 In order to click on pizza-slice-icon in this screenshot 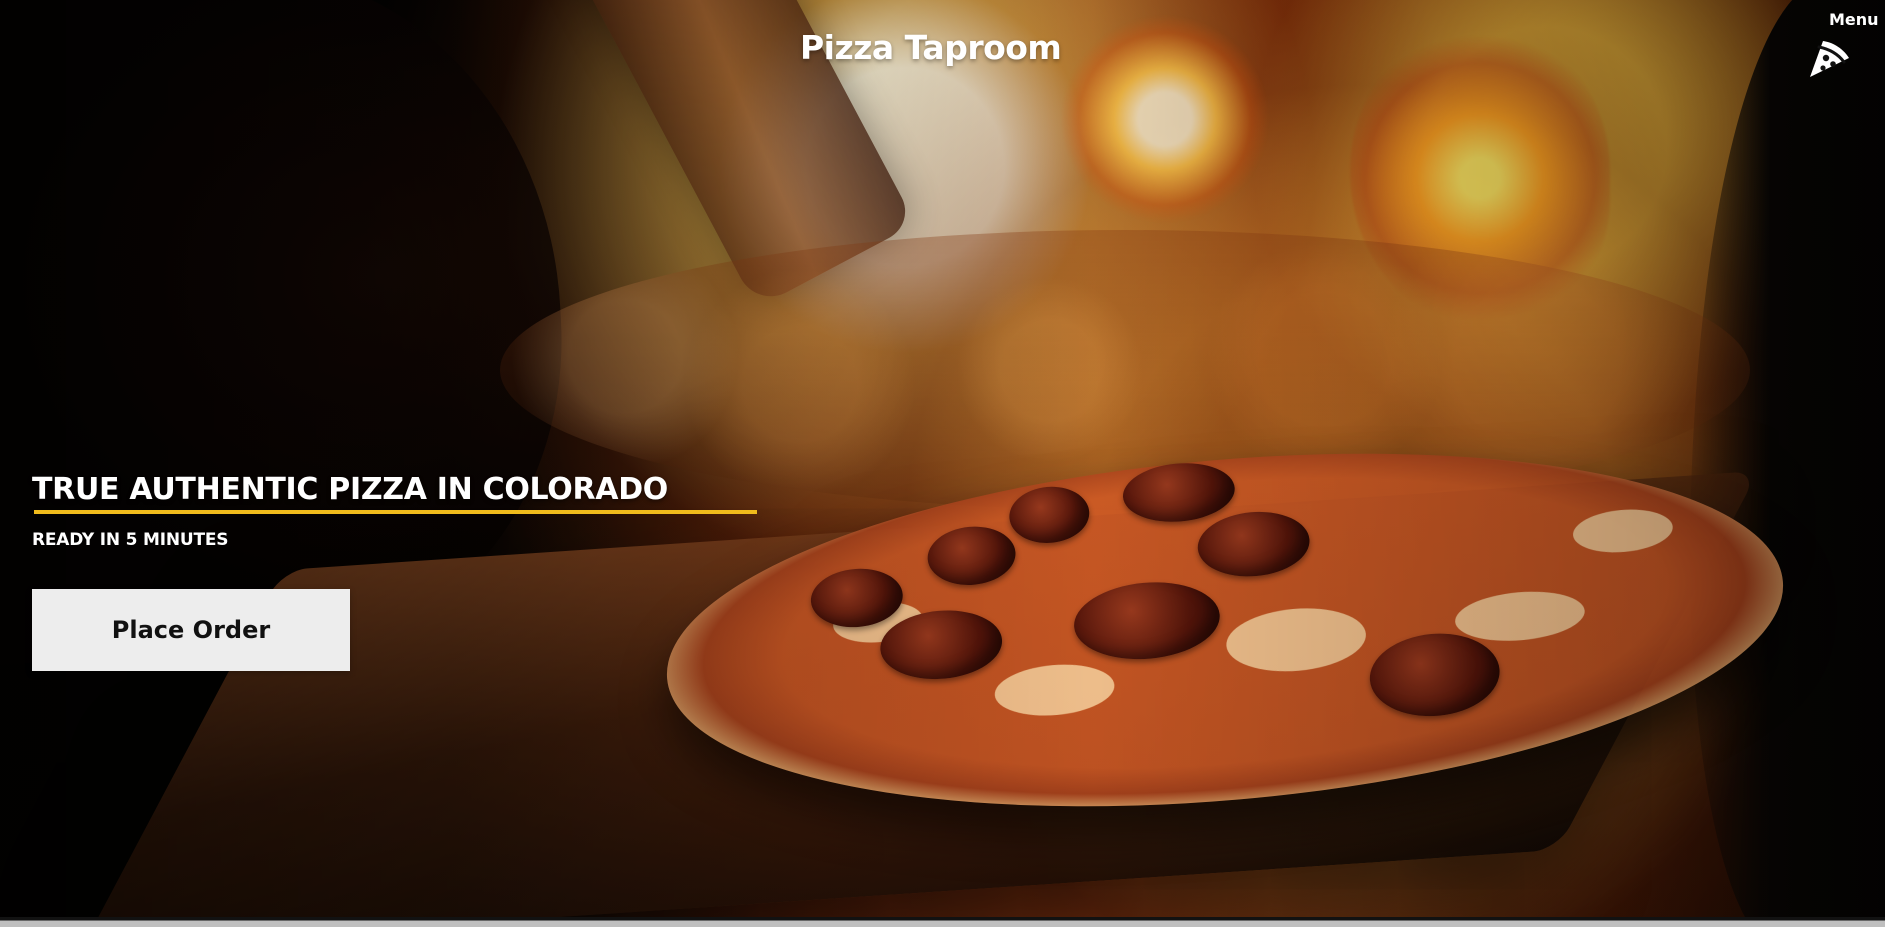, I will do `click(1829, 59)`.